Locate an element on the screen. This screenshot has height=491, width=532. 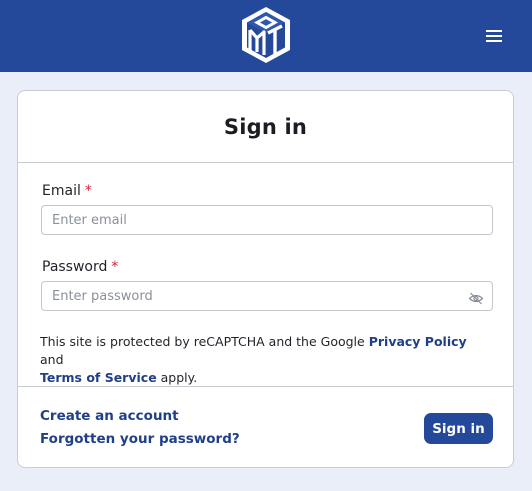
terms-of-service-link: Terms of Service is located at coordinates (98, 377).